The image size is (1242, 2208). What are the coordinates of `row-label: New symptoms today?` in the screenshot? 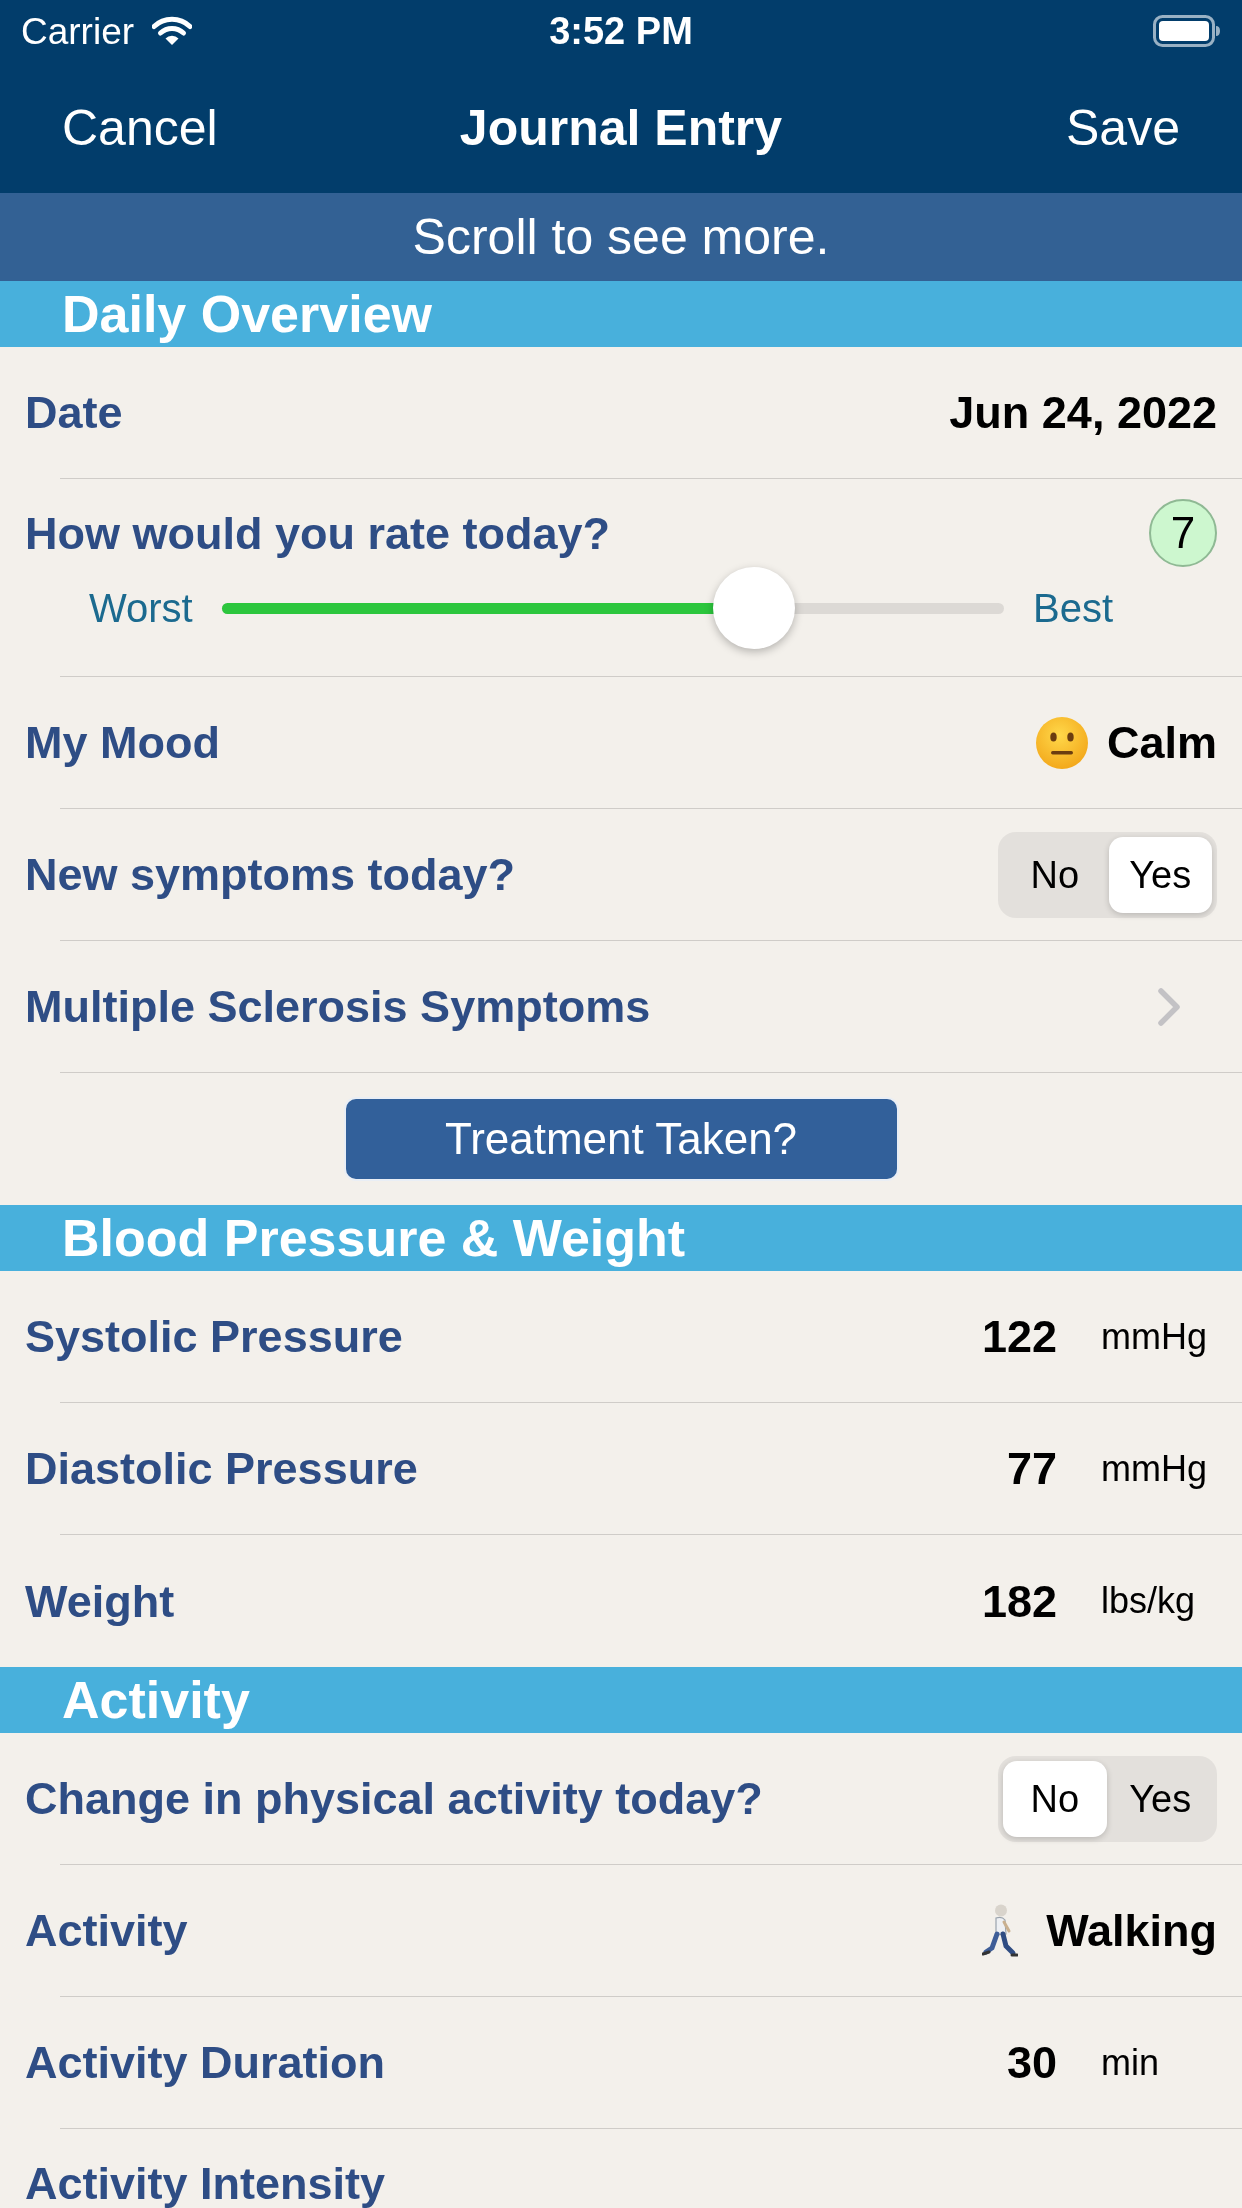 It's located at (270, 874).